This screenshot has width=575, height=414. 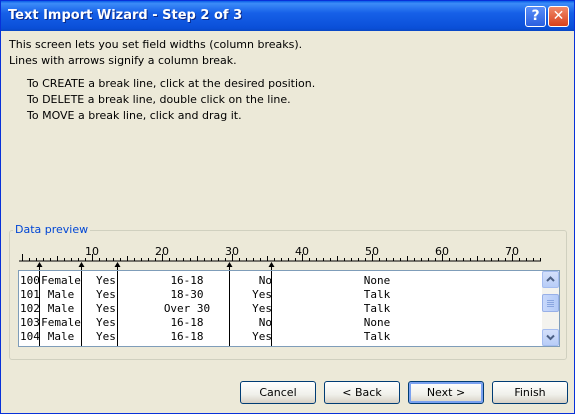 I want to click on data-preview-label: Data preview, so click(x=52, y=229).